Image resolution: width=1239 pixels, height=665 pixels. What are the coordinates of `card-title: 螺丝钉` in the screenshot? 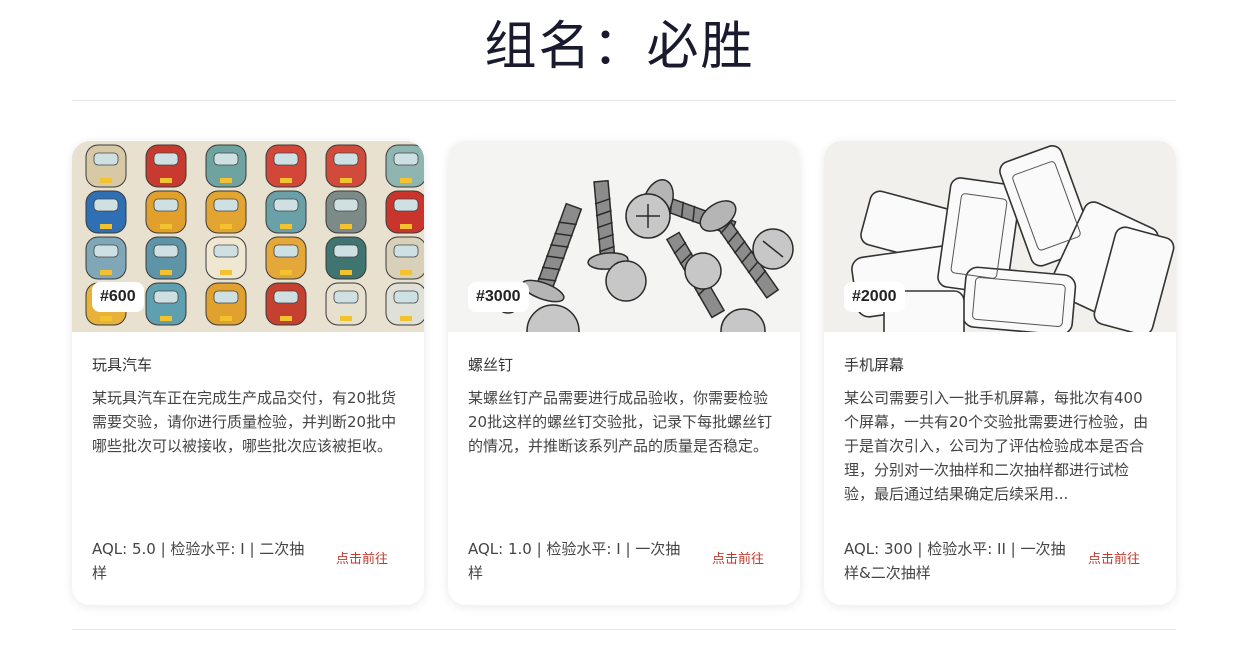 It's located at (491, 365).